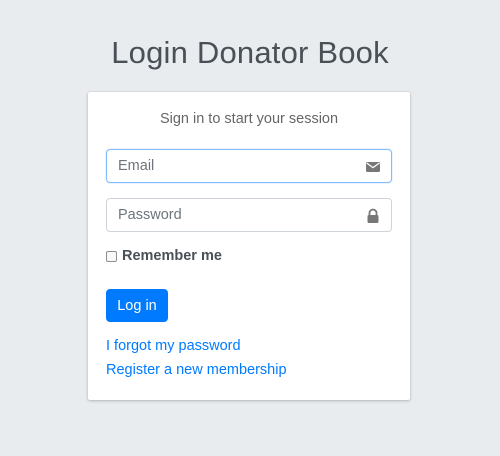  I want to click on envelope-icon, so click(373, 167).